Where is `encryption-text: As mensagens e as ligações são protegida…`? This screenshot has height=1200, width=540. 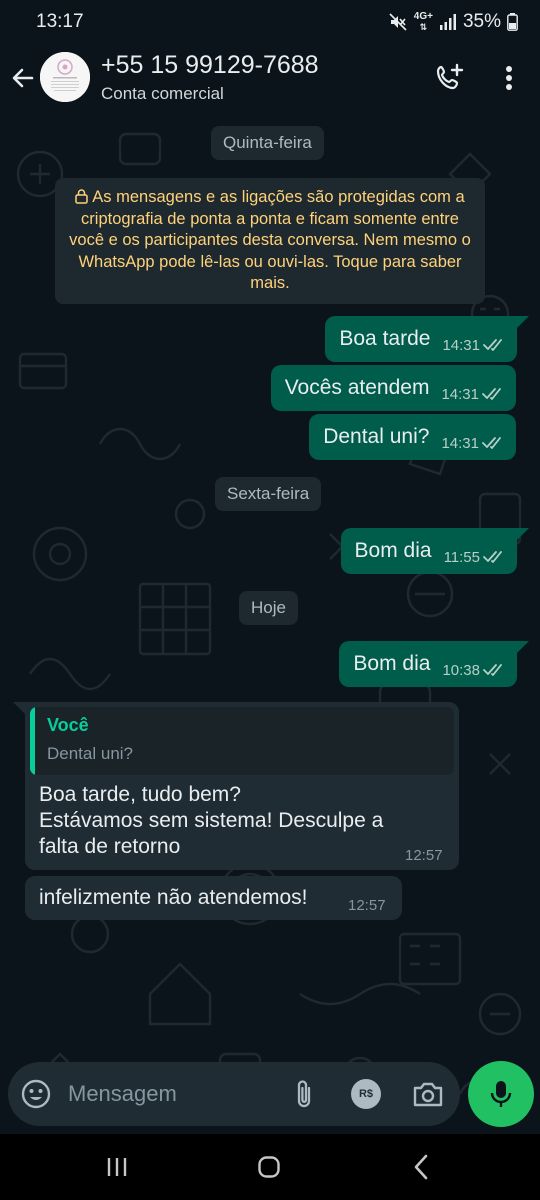 encryption-text: As mensagens e as ligações são protegida… is located at coordinates (270, 240).